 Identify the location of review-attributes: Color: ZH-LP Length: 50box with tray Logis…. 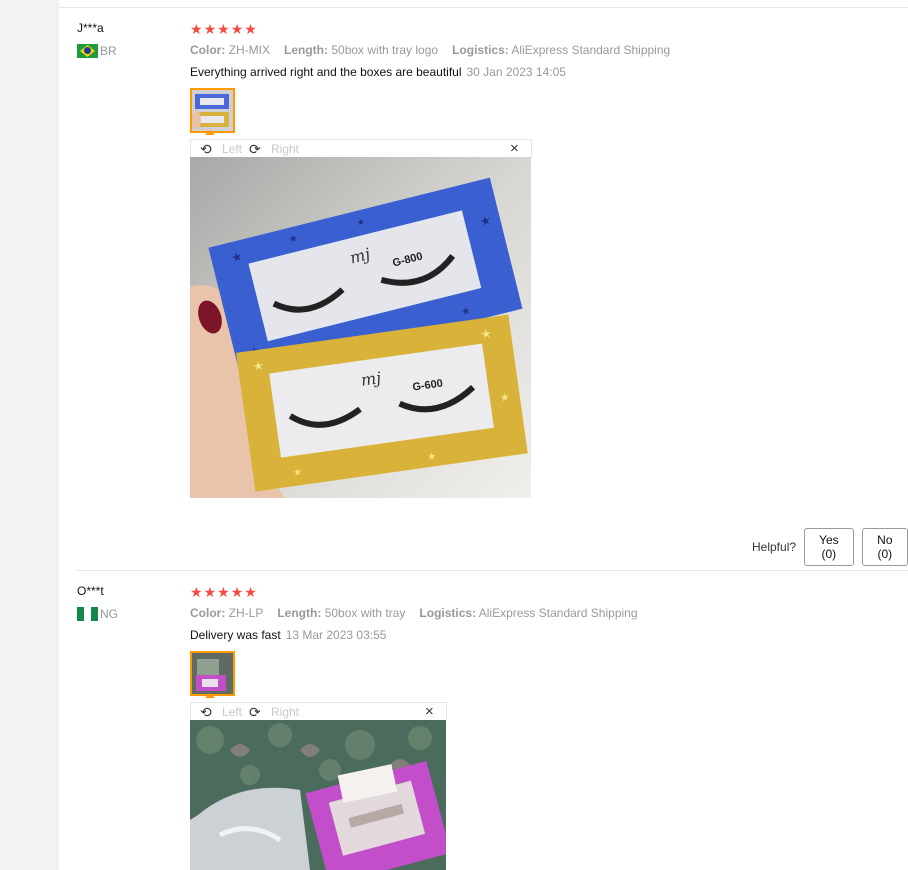
(414, 613).